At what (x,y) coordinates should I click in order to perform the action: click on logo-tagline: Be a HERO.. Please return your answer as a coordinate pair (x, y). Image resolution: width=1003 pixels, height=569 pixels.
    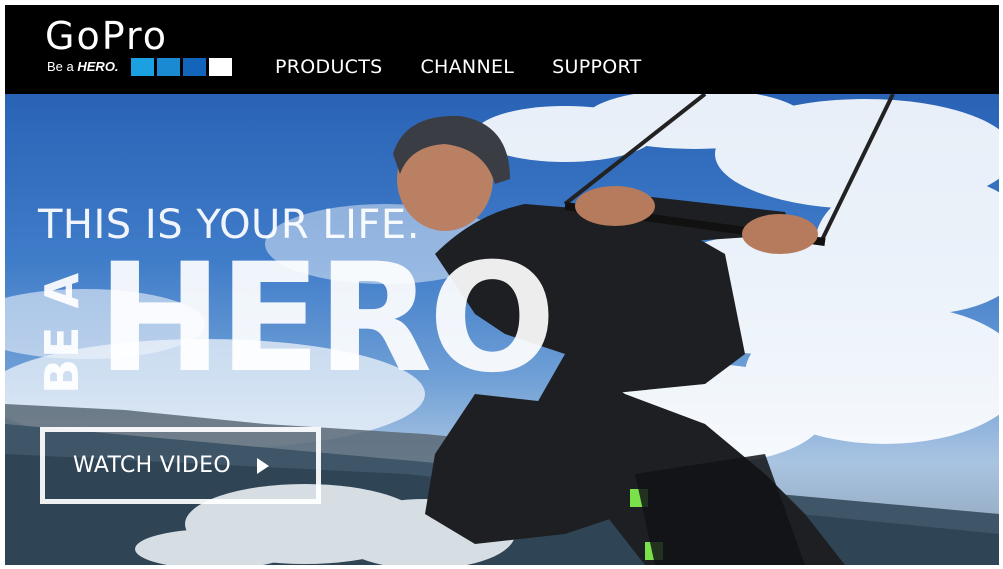
    Looking at the image, I should click on (83, 66).